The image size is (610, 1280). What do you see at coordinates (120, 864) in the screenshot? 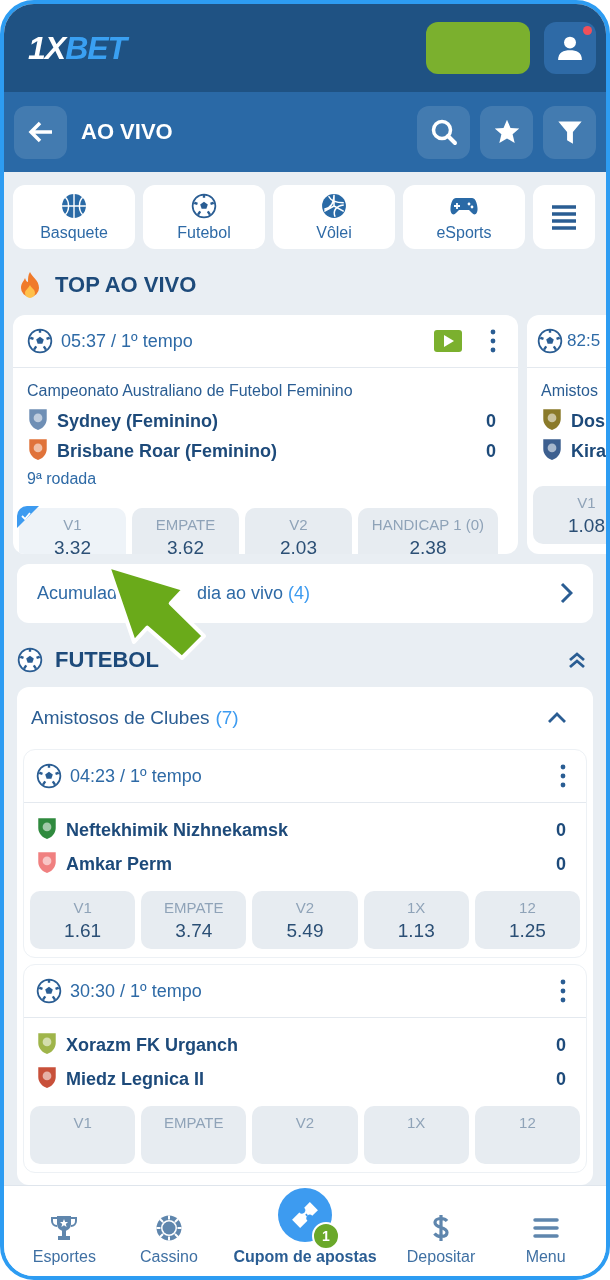
I see `team-name: Amkar Perm` at bounding box center [120, 864].